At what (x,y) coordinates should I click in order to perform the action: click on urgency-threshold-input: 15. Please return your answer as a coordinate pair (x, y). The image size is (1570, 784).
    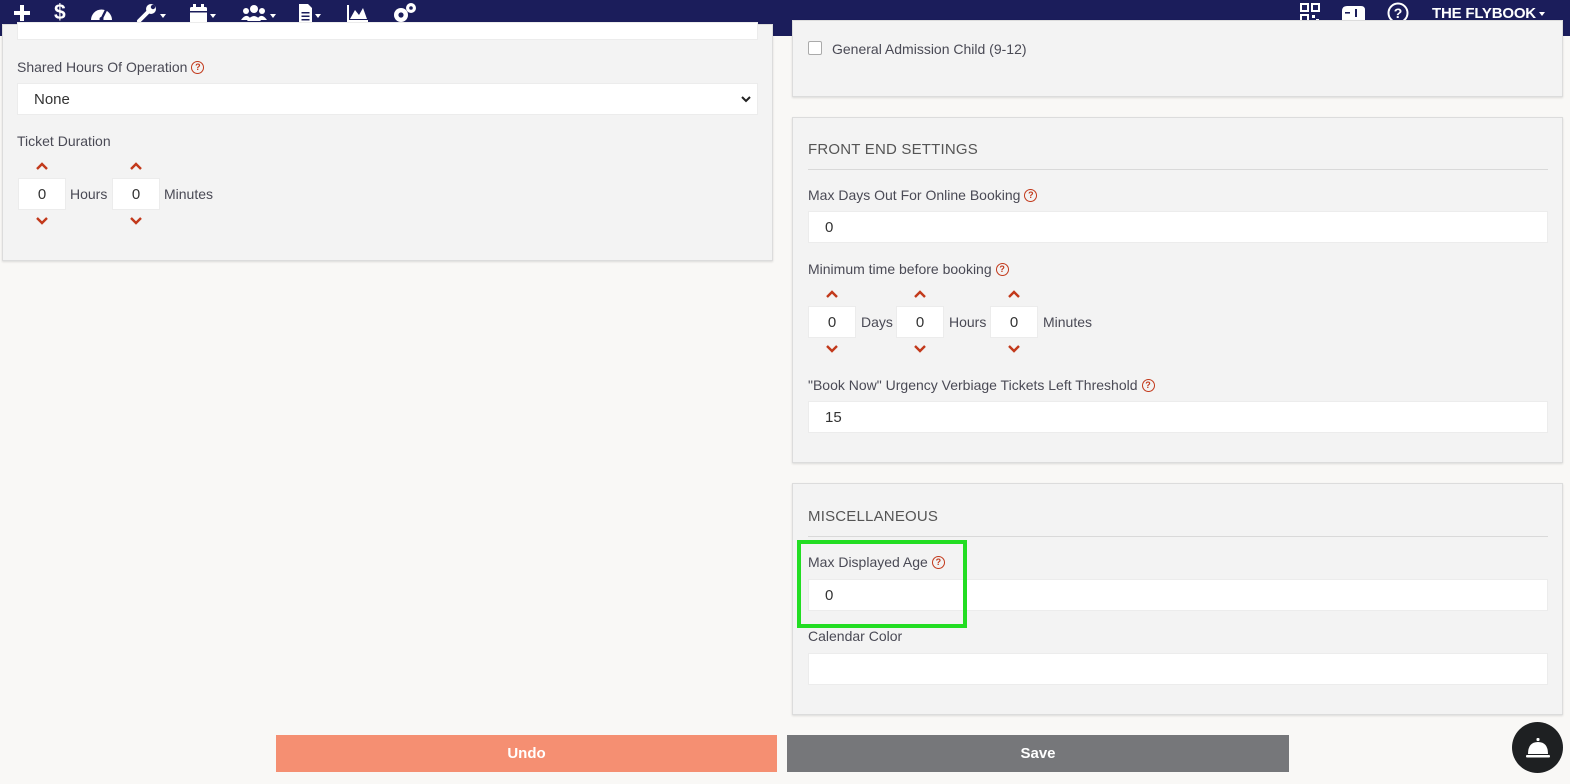
    Looking at the image, I should click on (1178, 417).